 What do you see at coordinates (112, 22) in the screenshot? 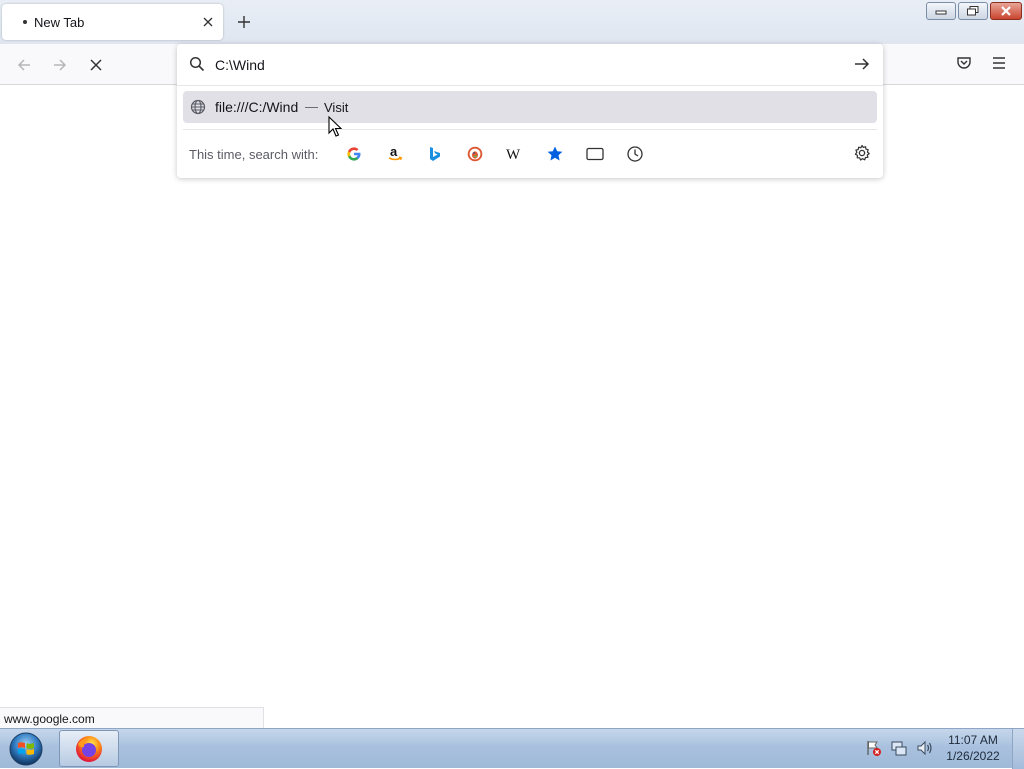
I see `tab-new-tab: New Tab` at bounding box center [112, 22].